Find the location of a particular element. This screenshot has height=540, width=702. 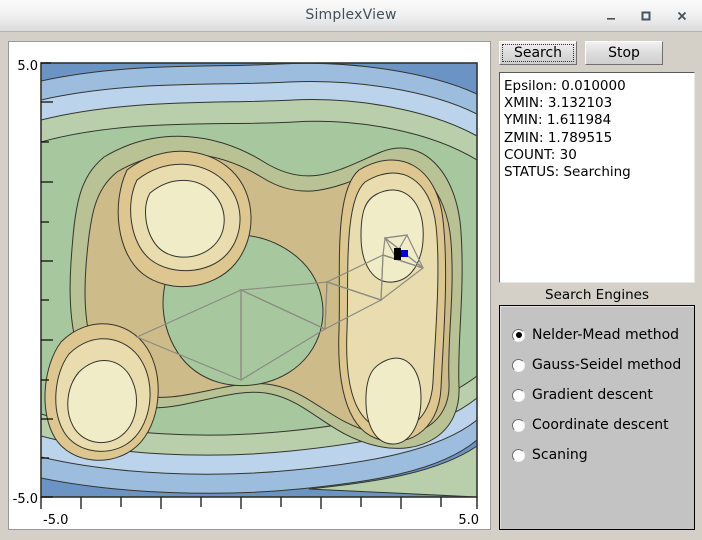

close-button is located at coordinates (682, 16).